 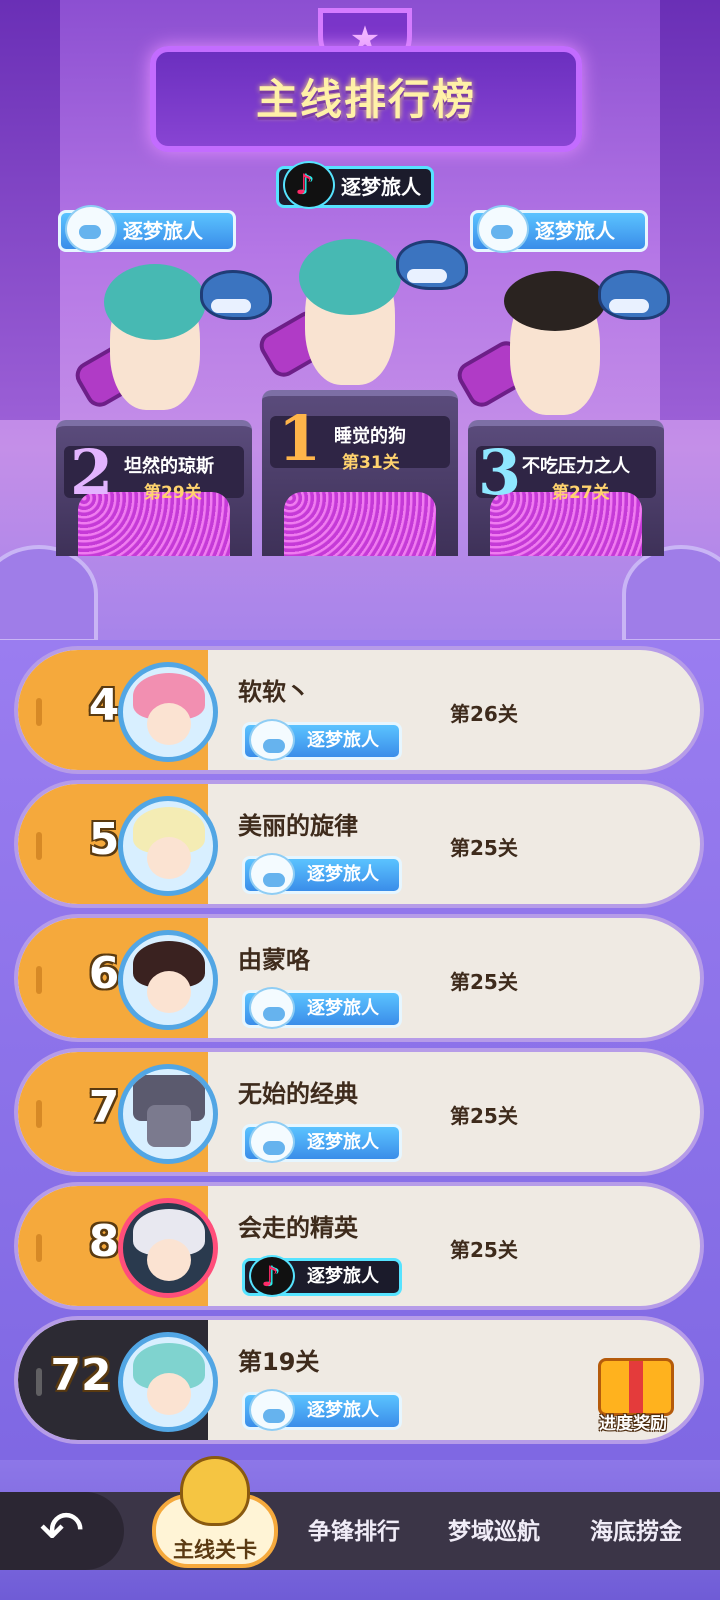 I want to click on progress-reward-button: 进度奖励, so click(x=633, y=1386).